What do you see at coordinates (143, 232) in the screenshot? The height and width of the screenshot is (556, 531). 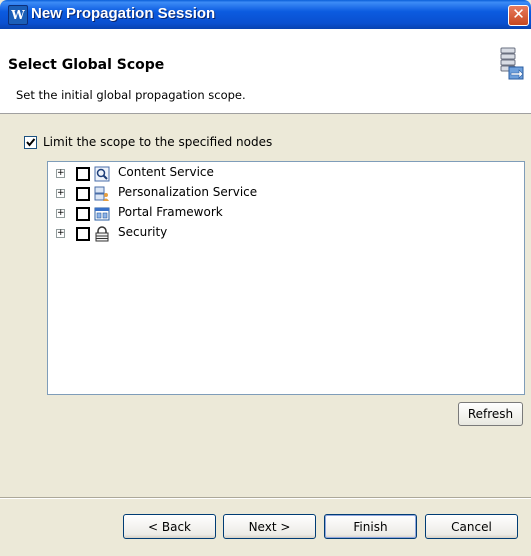 I see `tree-node-label: Security` at bounding box center [143, 232].